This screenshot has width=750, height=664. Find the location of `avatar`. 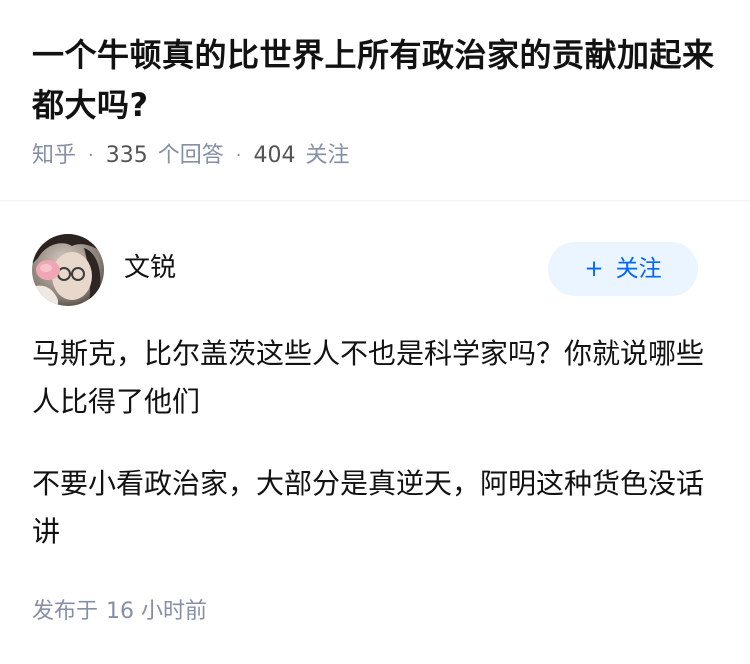

avatar is located at coordinates (68, 270).